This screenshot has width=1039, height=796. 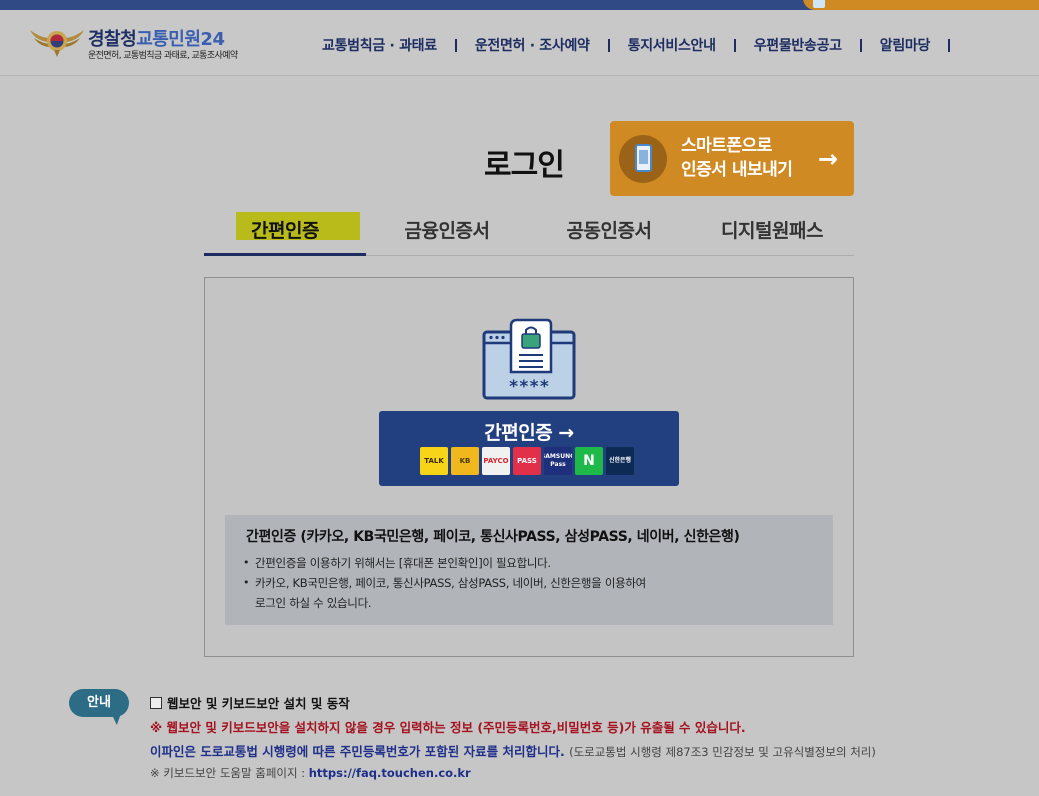 What do you see at coordinates (905, 45) in the screenshot?
I see `nav-board: 알림마당` at bounding box center [905, 45].